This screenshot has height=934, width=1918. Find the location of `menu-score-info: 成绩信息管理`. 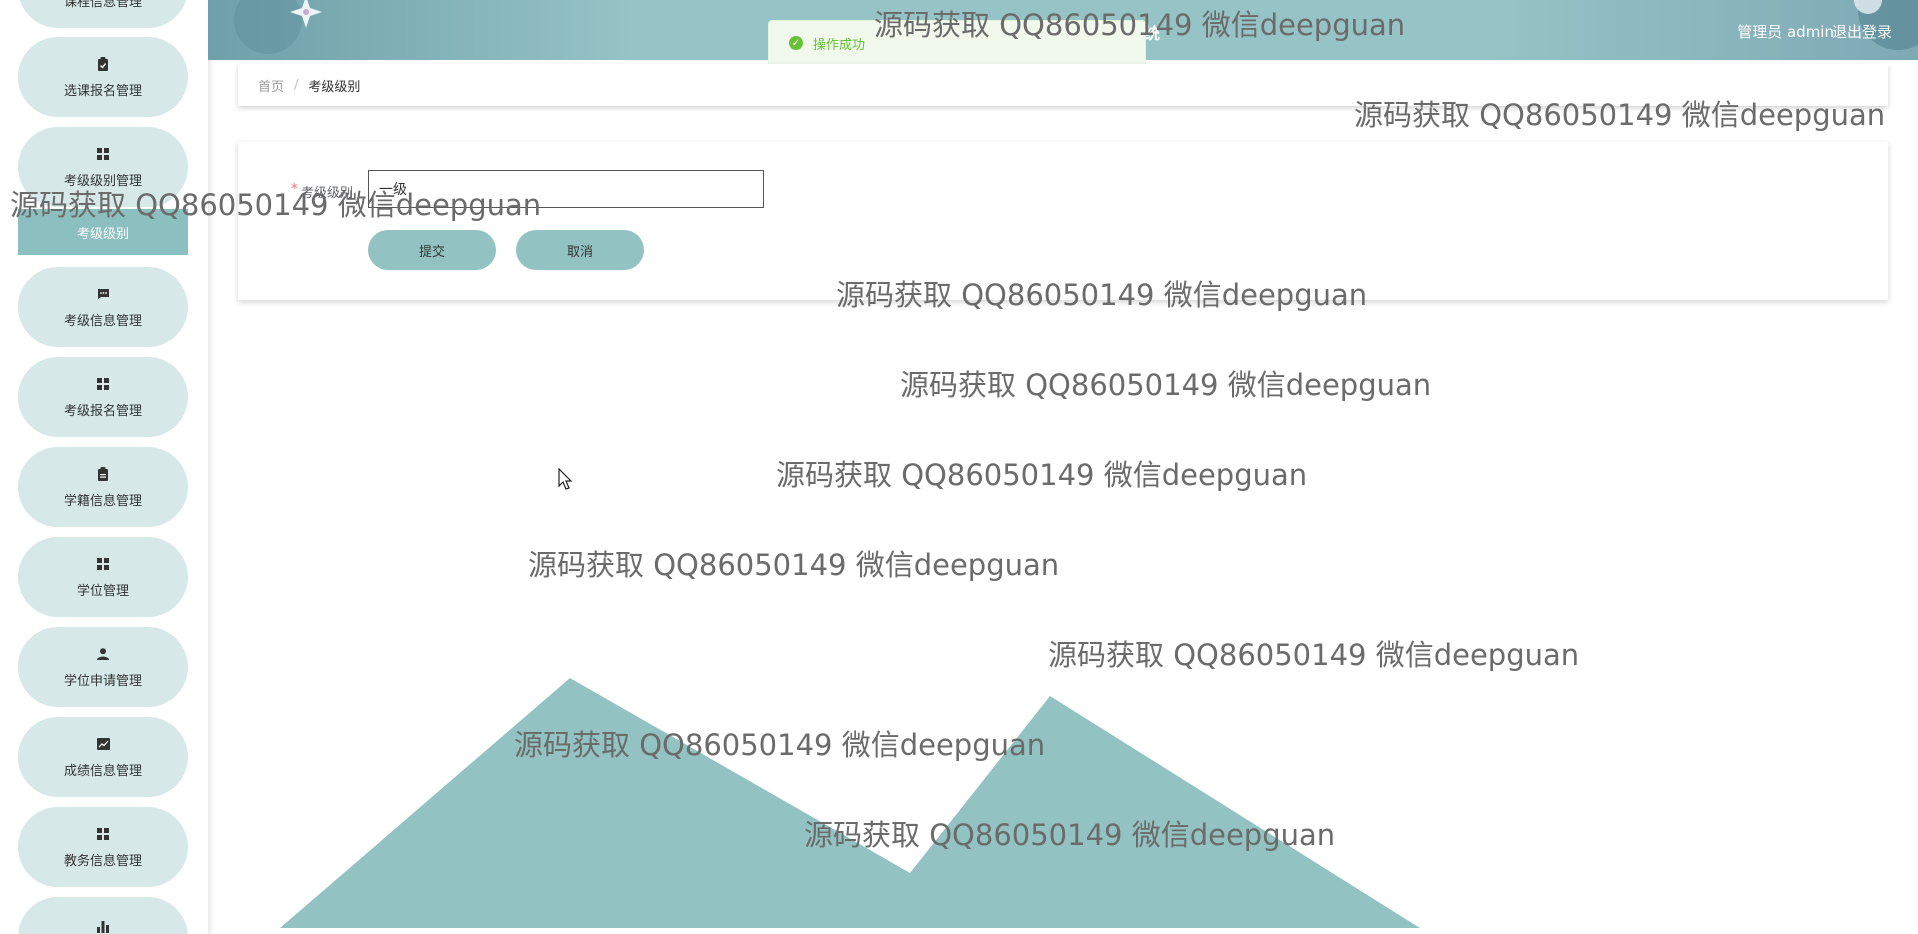

menu-score-info: 成绩信息管理 is located at coordinates (103, 757).